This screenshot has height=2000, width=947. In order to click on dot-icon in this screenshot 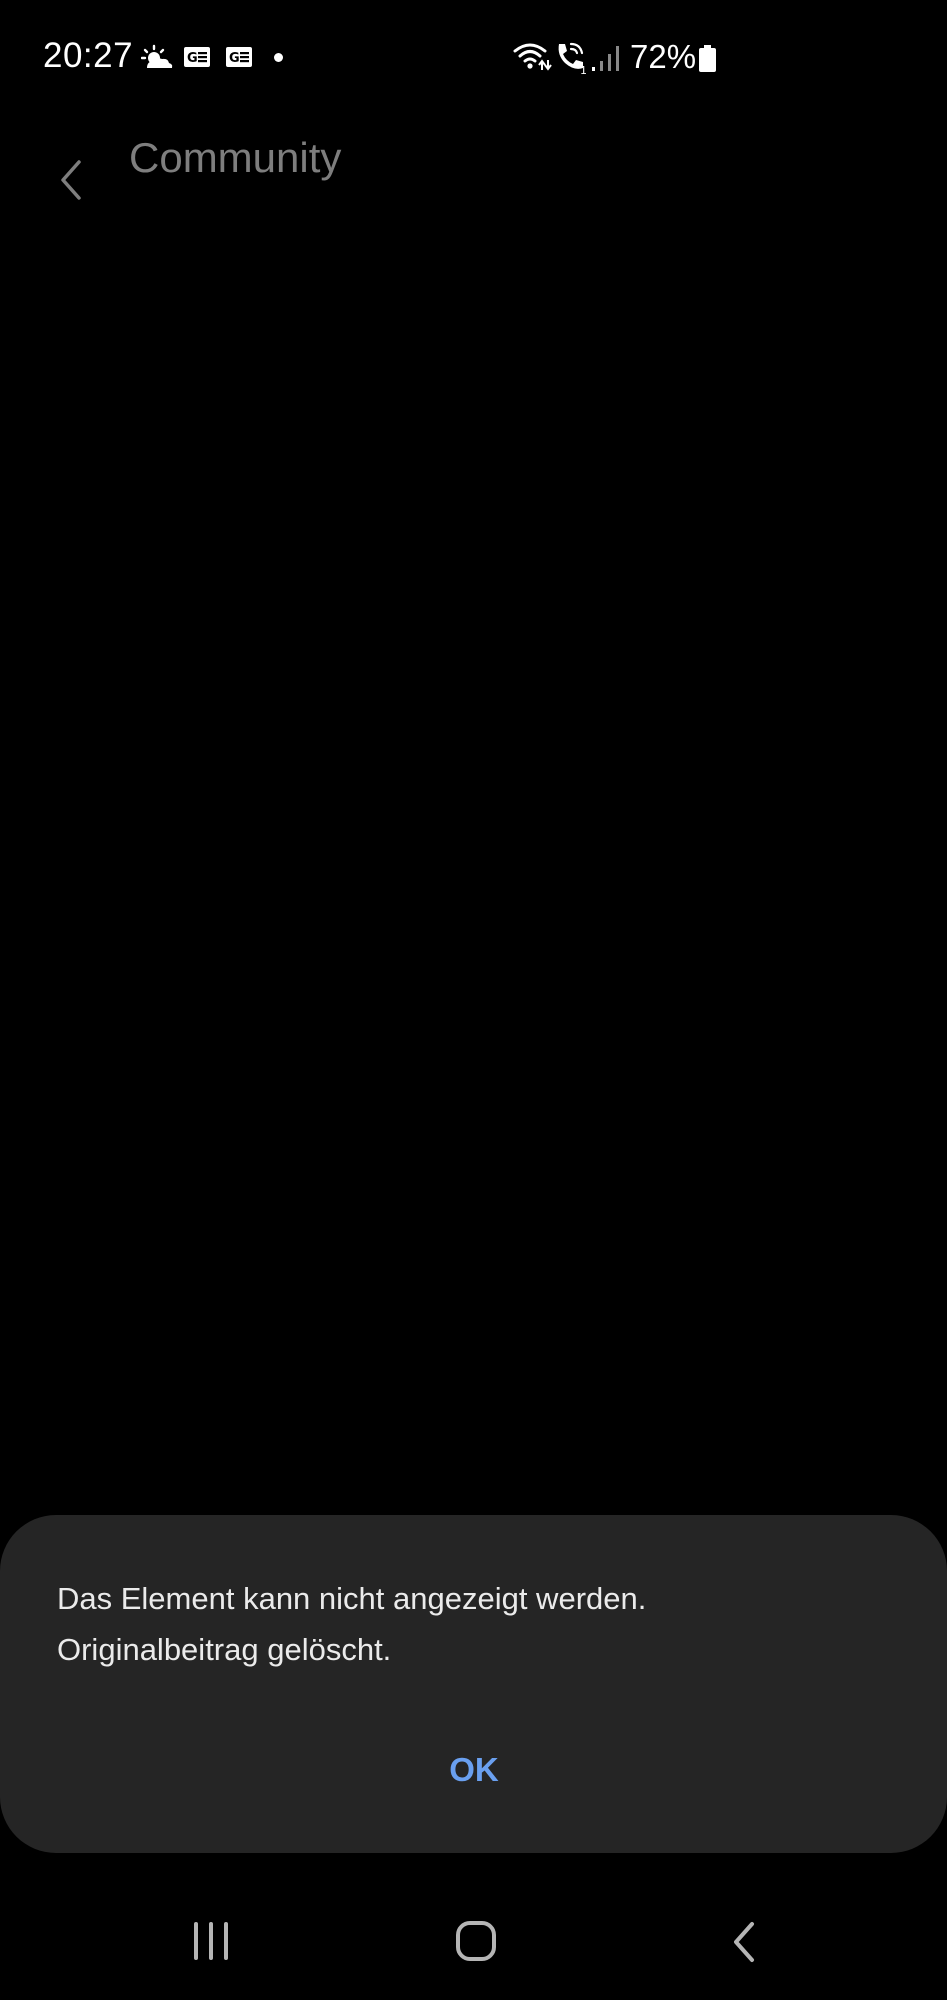, I will do `click(278, 57)`.